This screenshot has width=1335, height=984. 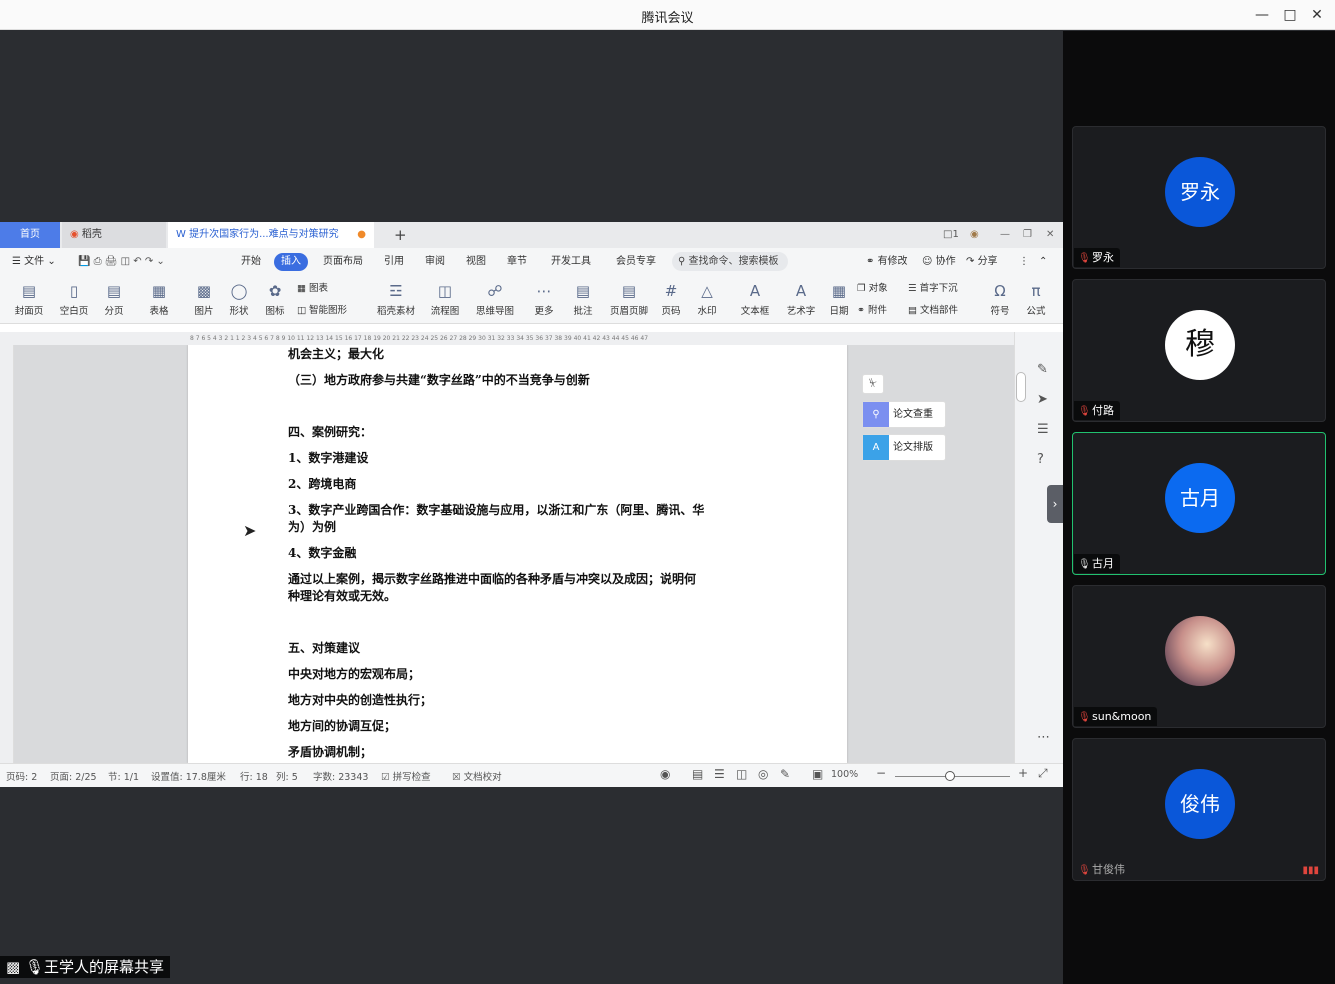 I want to click on fit-page-icon: ▣, so click(x=817, y=774).